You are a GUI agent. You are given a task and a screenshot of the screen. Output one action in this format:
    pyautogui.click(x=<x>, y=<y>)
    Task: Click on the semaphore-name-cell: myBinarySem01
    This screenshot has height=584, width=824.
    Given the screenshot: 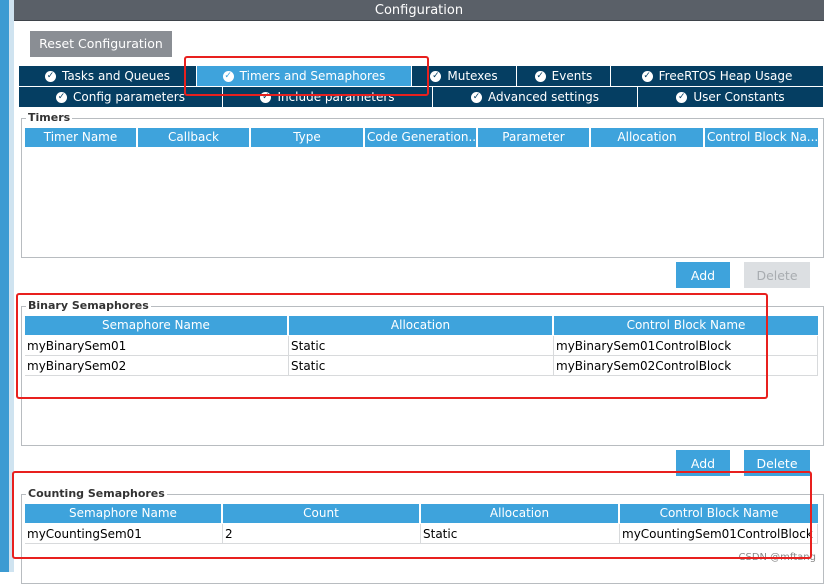 What is the action you would take?
    pyautogui.click(x=157, y=346)
    